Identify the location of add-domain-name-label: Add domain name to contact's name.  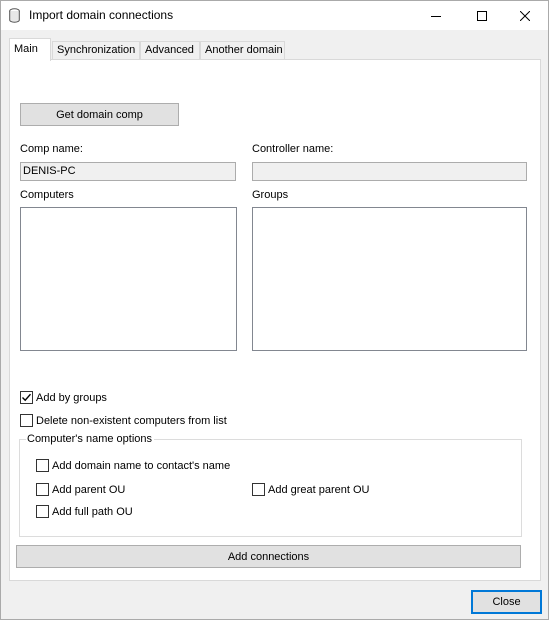
(141, 465).